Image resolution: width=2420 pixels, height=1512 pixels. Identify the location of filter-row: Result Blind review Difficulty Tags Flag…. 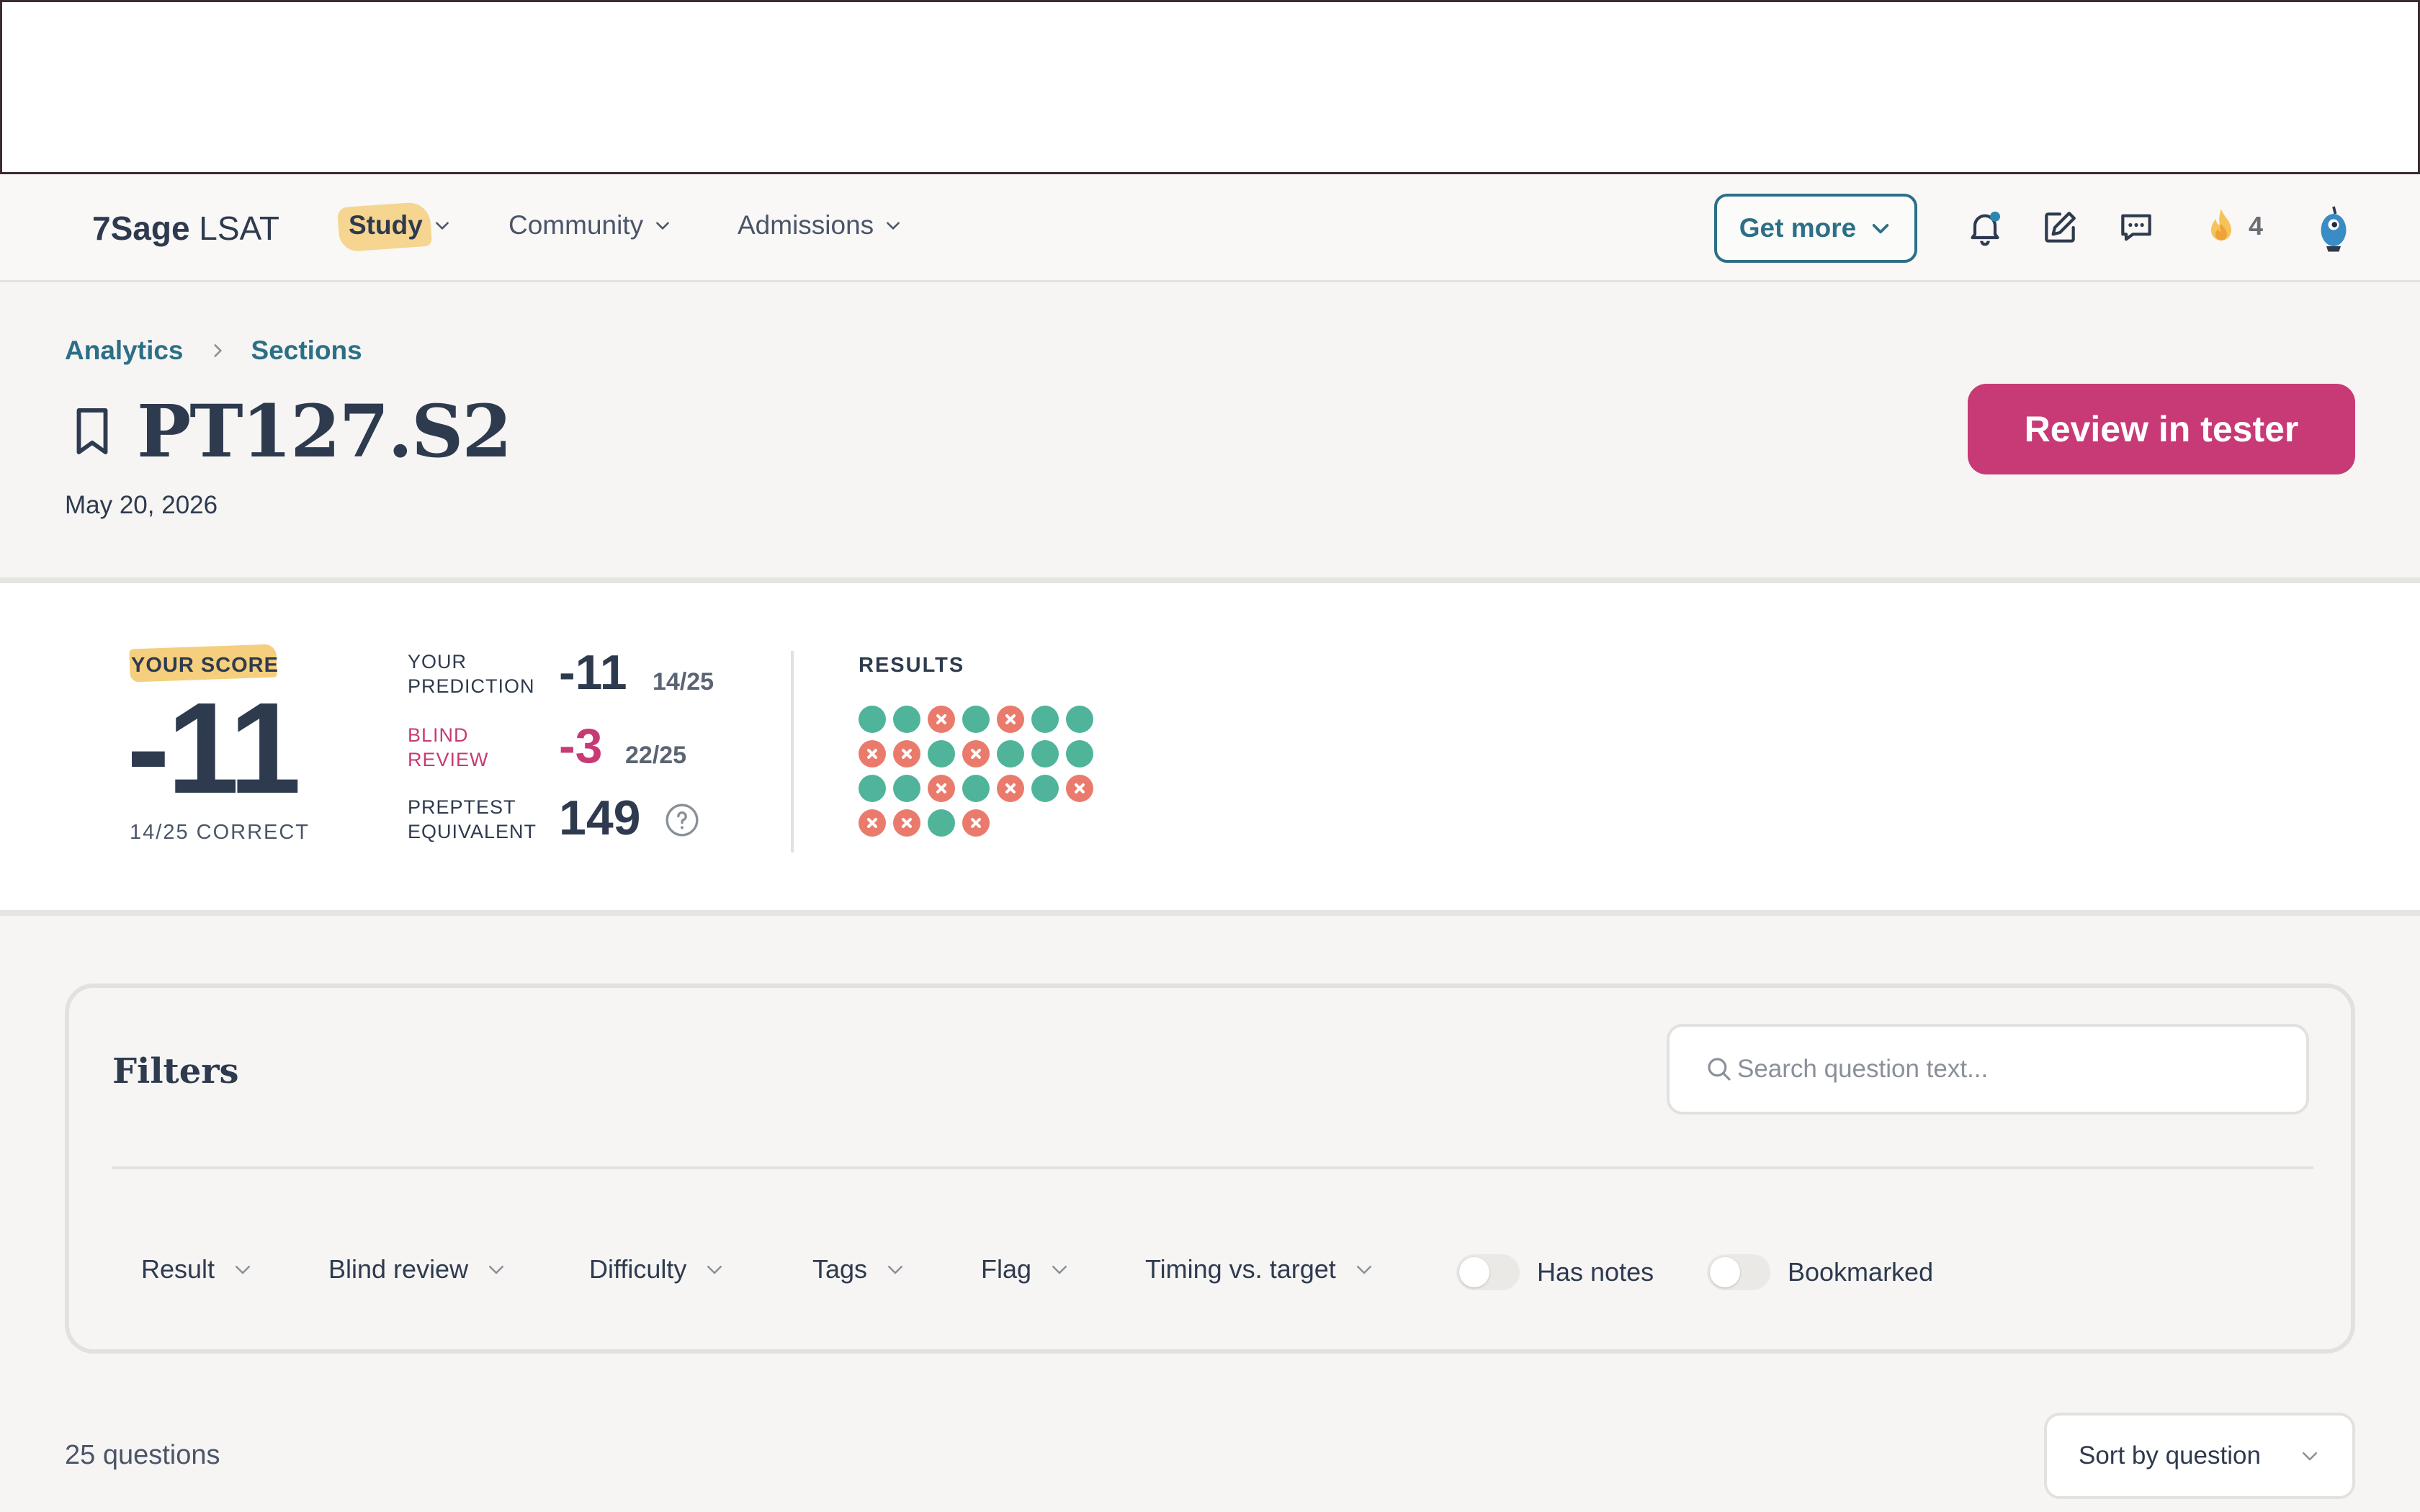
(1210, 1272).